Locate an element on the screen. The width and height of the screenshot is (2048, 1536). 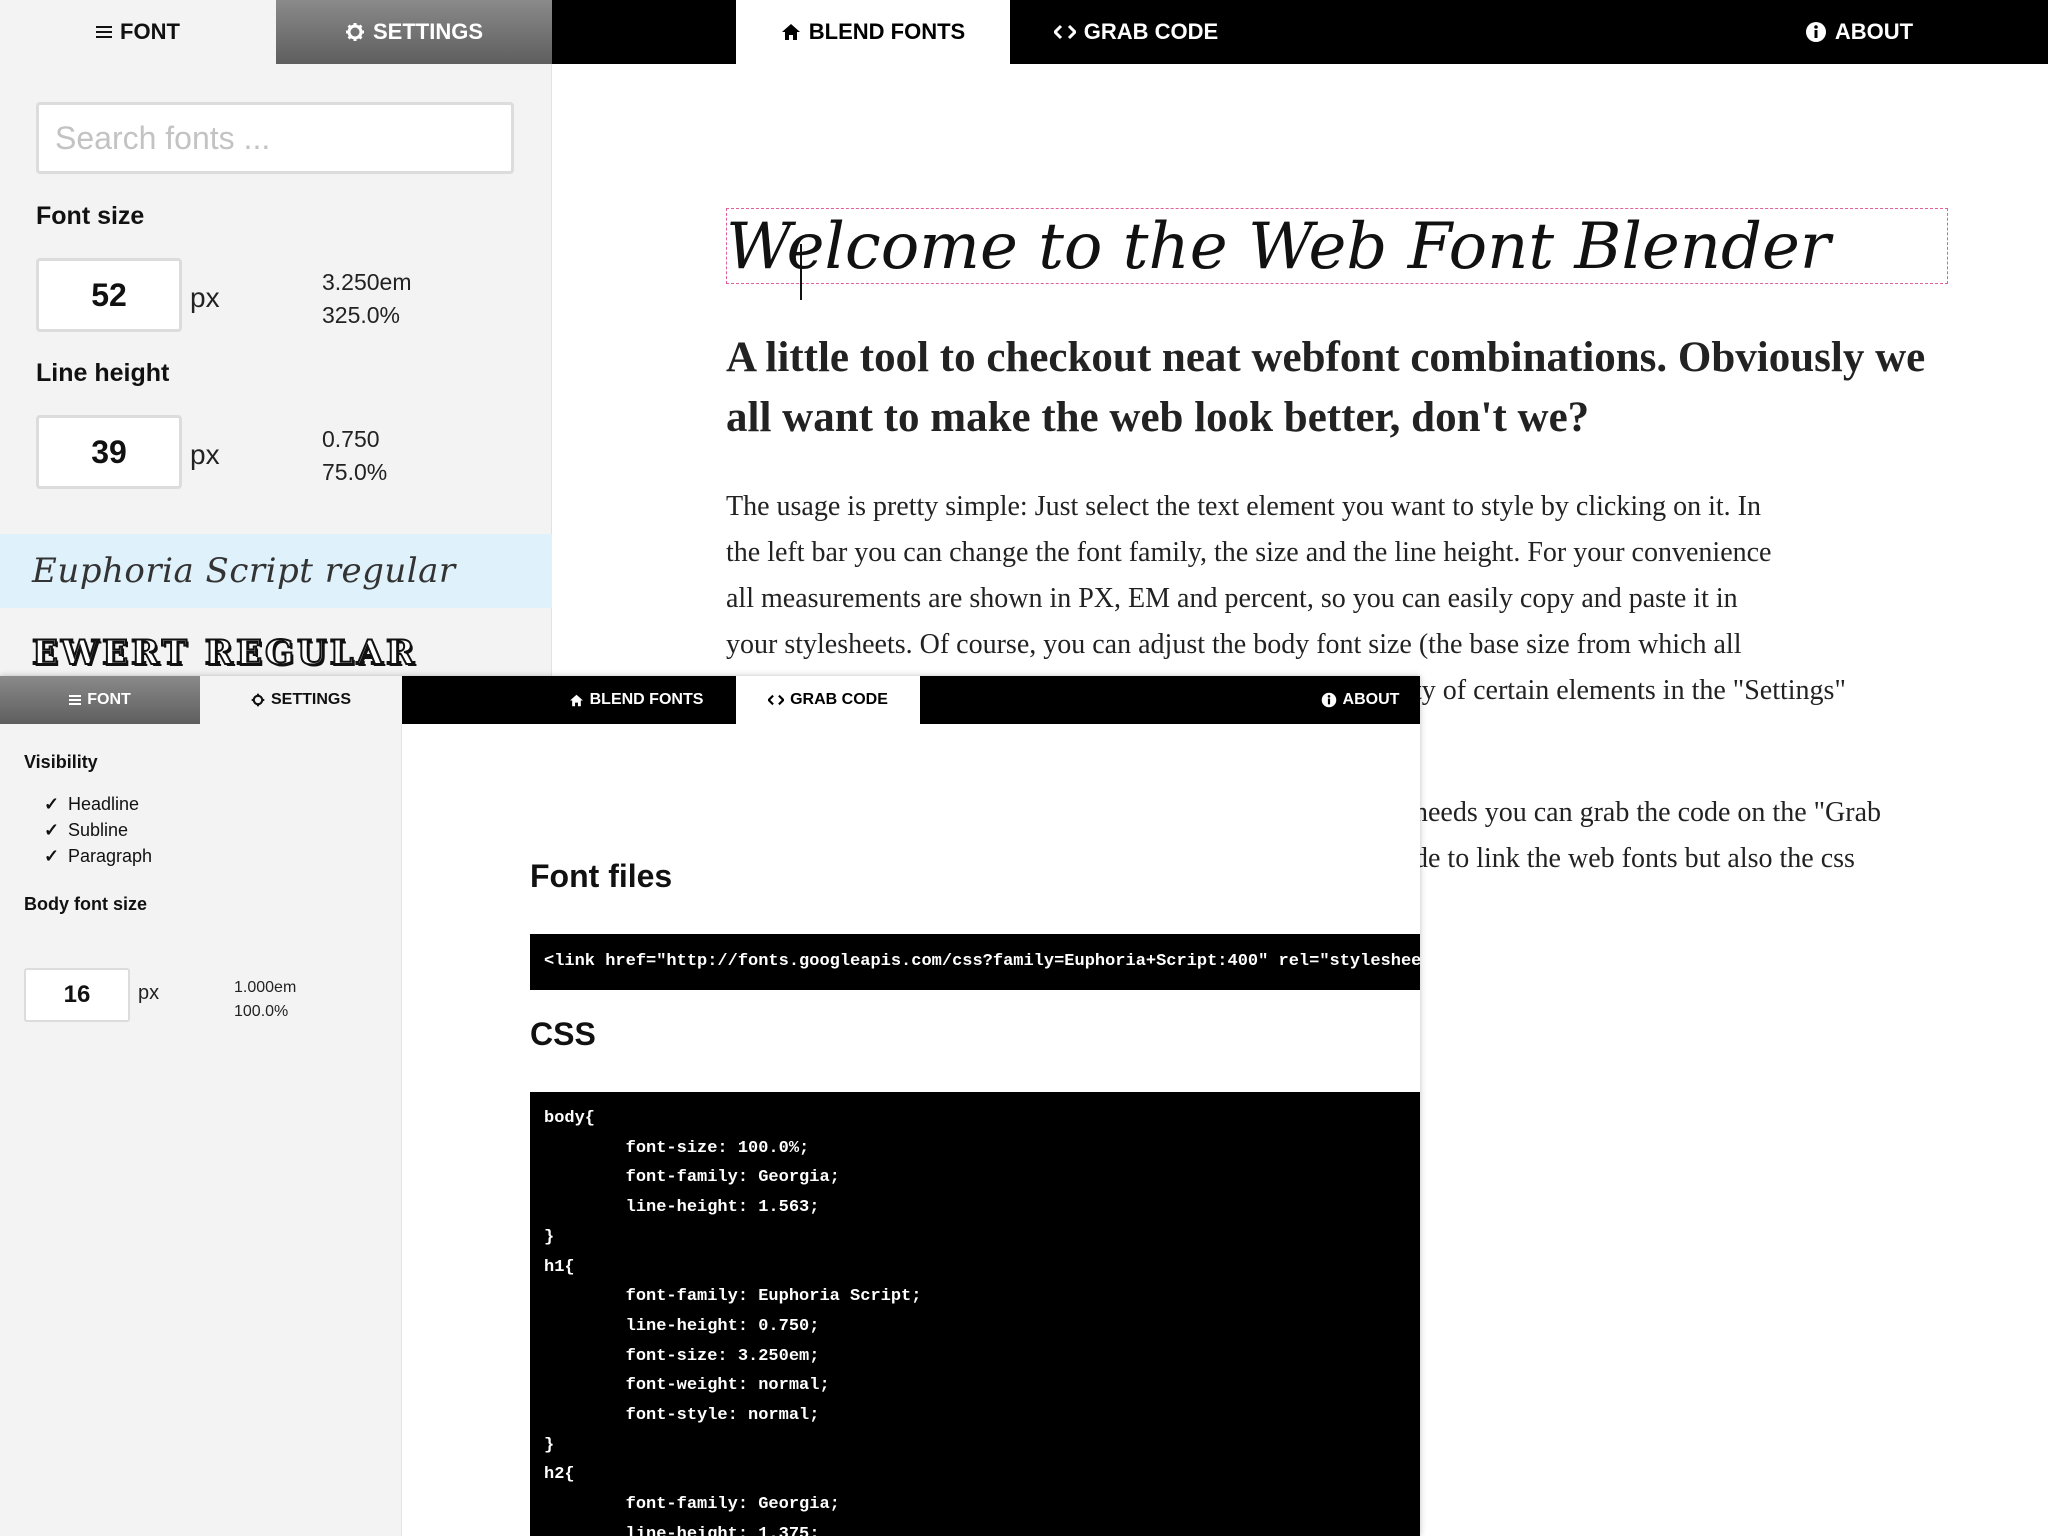
font-list-item-label: EWERT REGULAR is located at coordinates (224, 653).